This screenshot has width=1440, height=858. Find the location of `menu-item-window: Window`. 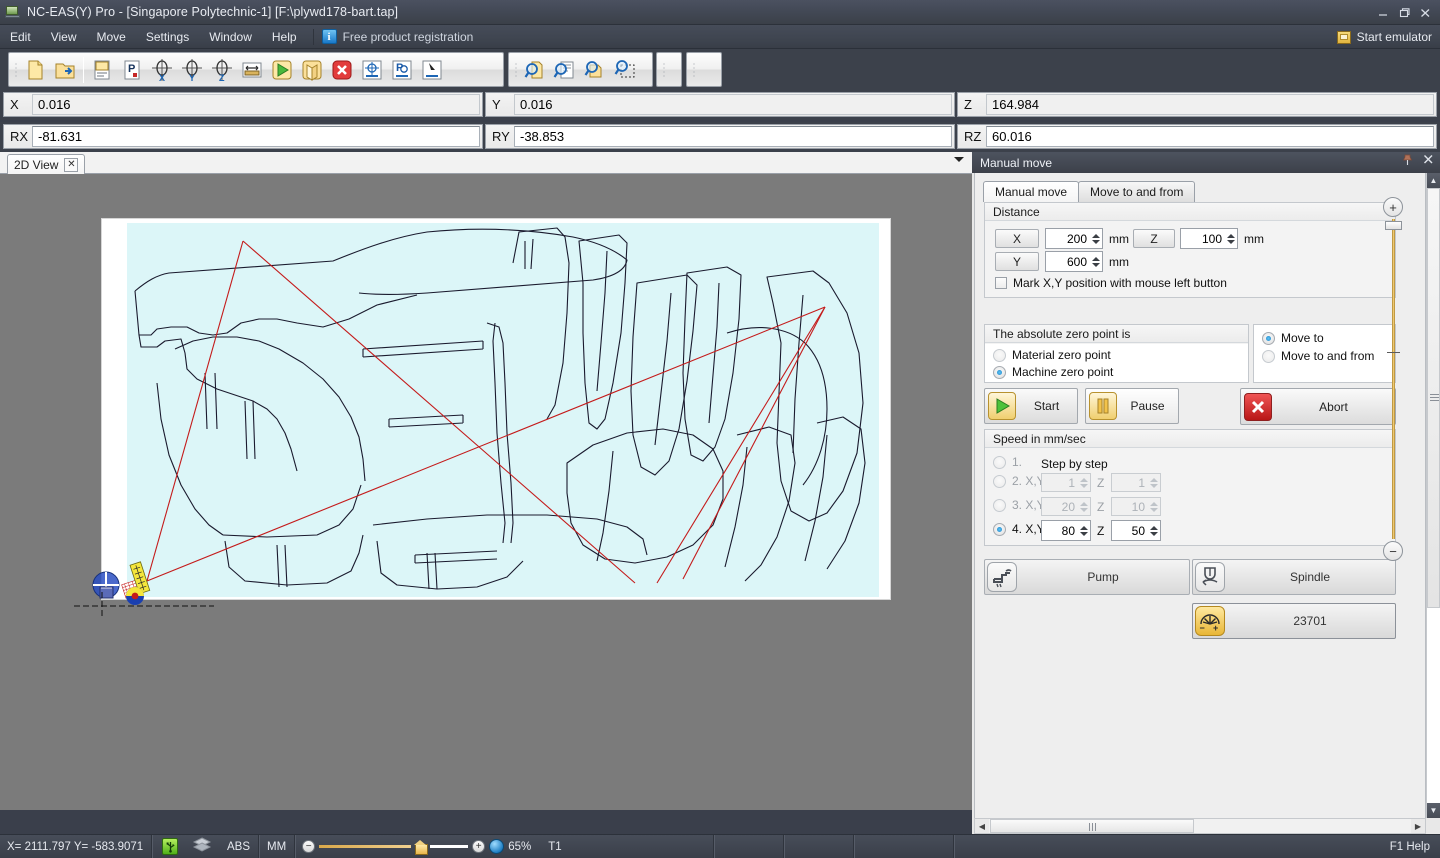

menu-item-window: Window is located at coordinates (230, 37).